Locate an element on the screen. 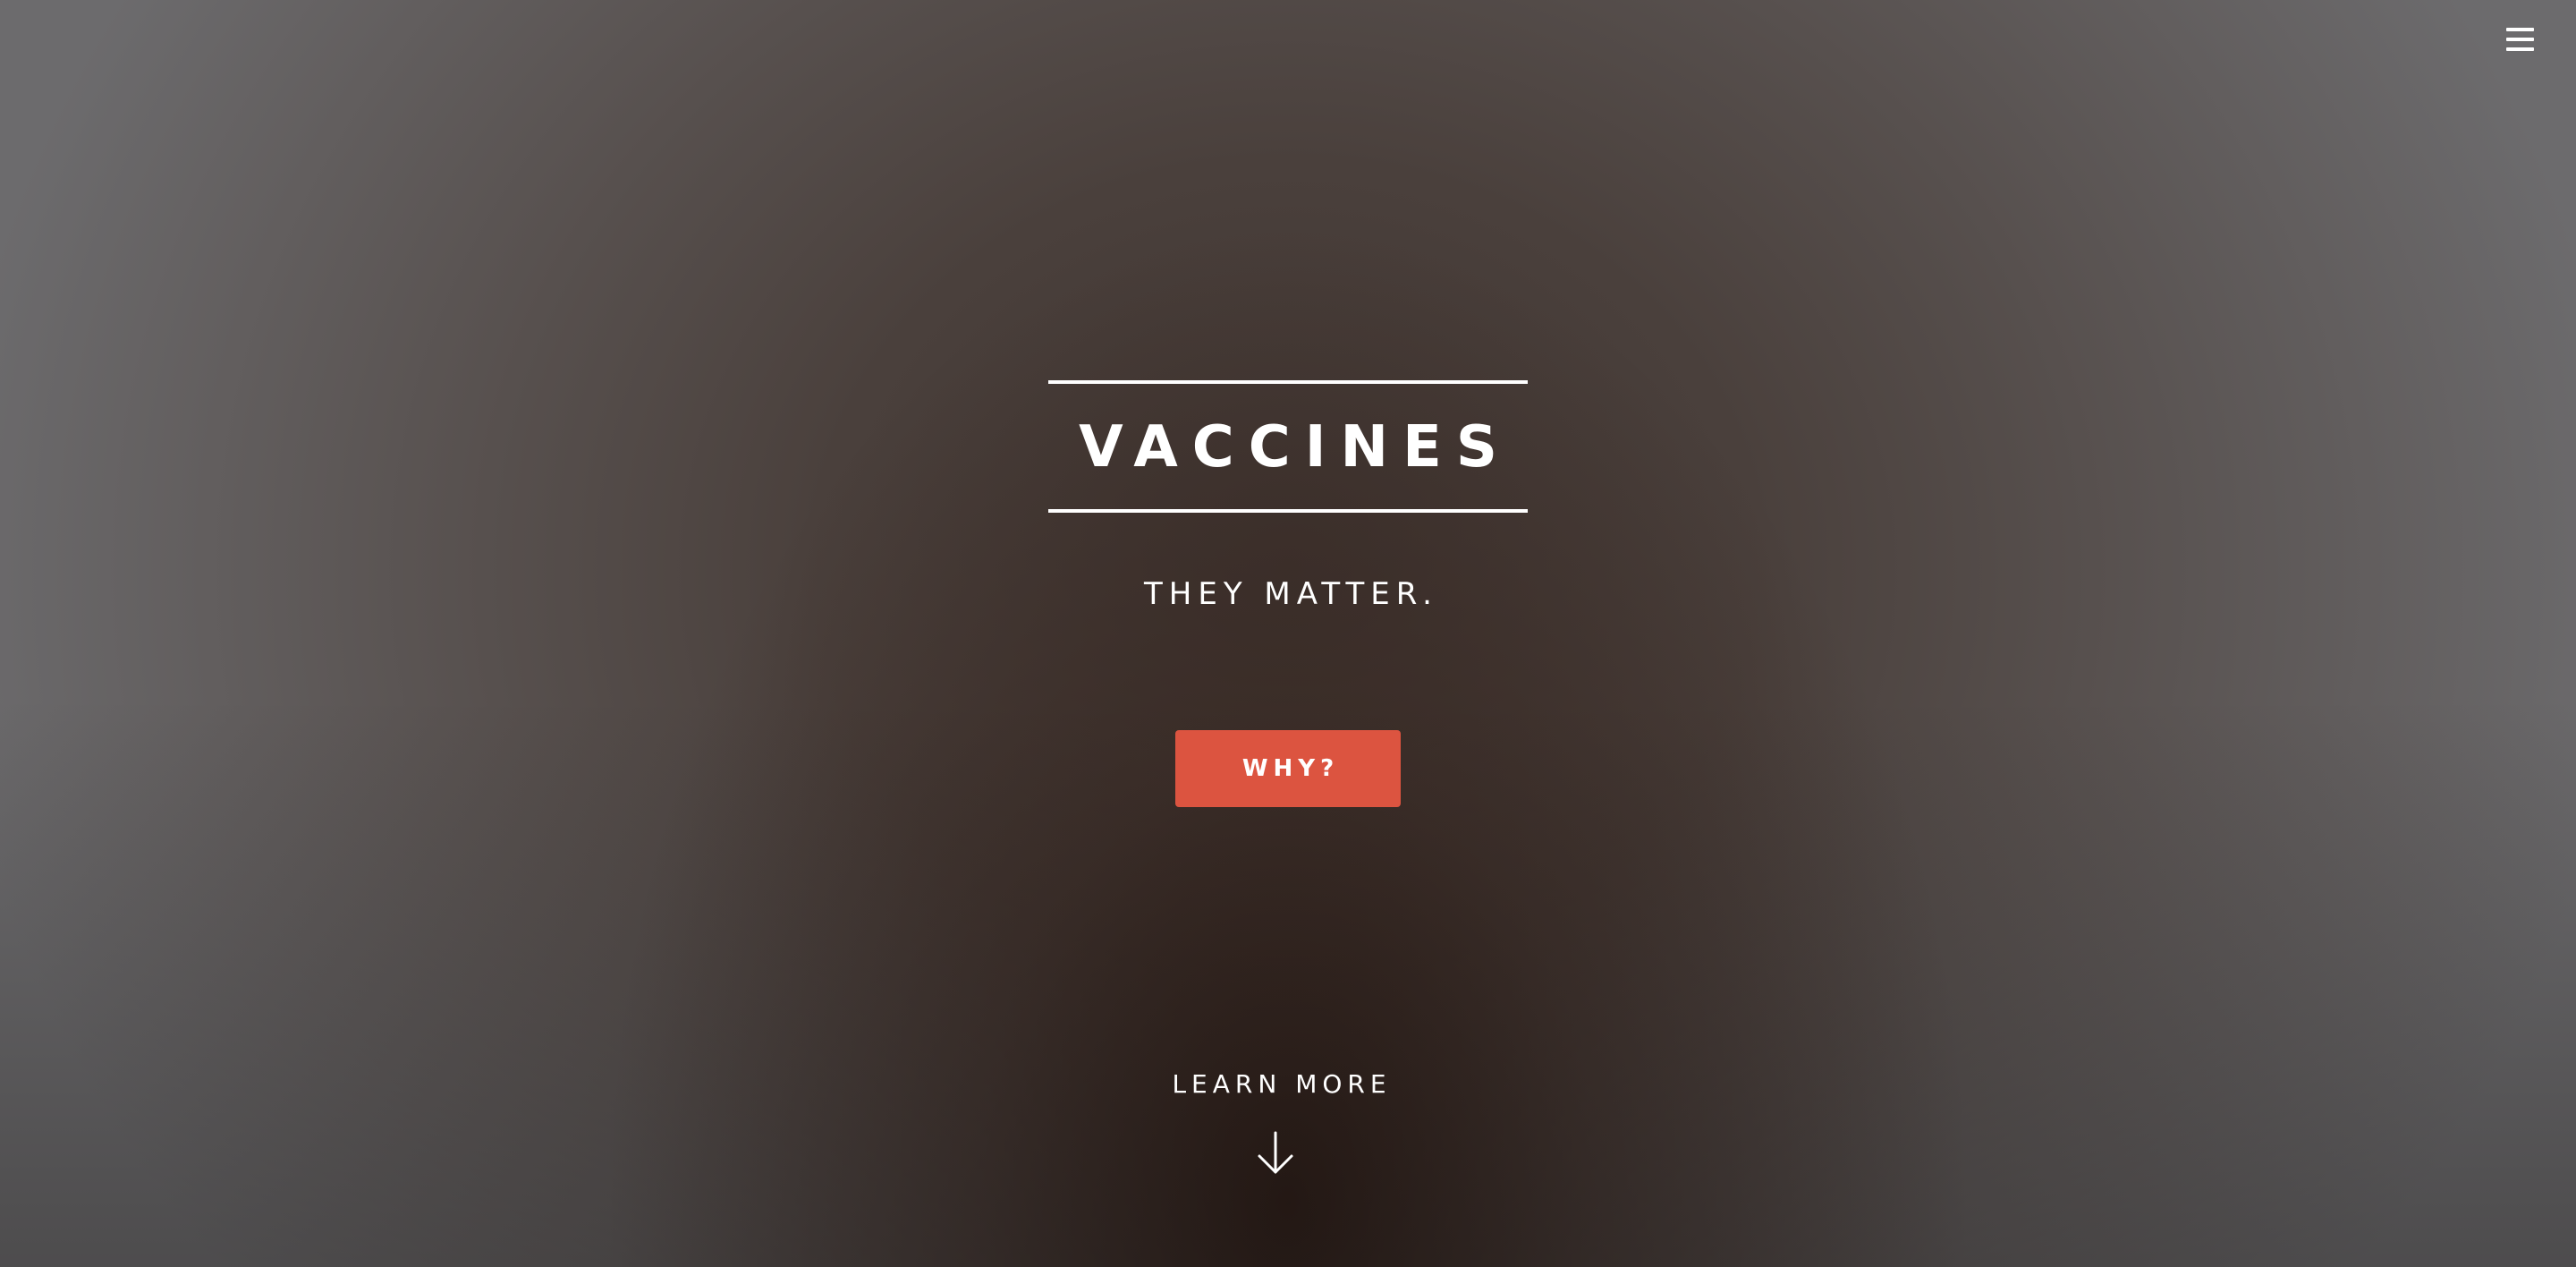 This screenshot has width=2576, height=1267. page-subtitle: THEY MATTER. is located at coordinates (1291, 594).